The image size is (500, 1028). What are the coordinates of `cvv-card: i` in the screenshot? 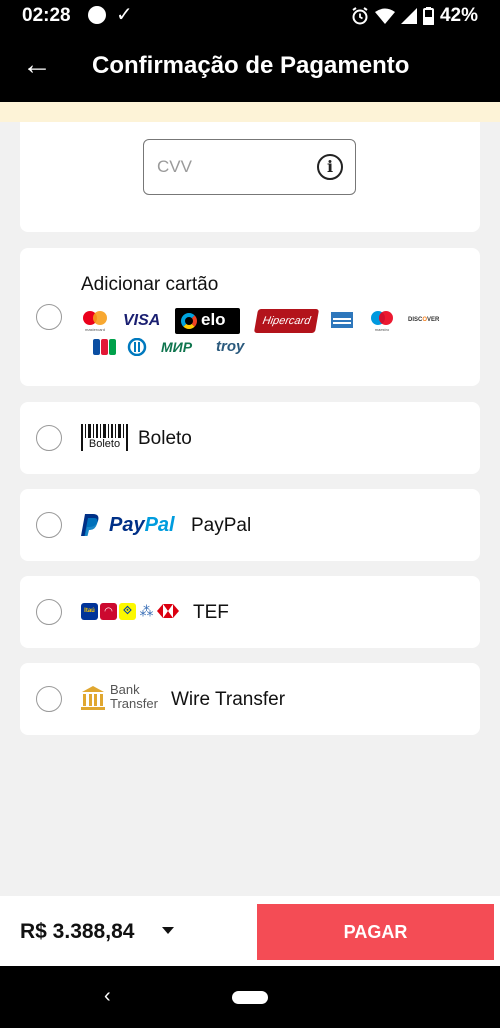 It's located at (250, 177).